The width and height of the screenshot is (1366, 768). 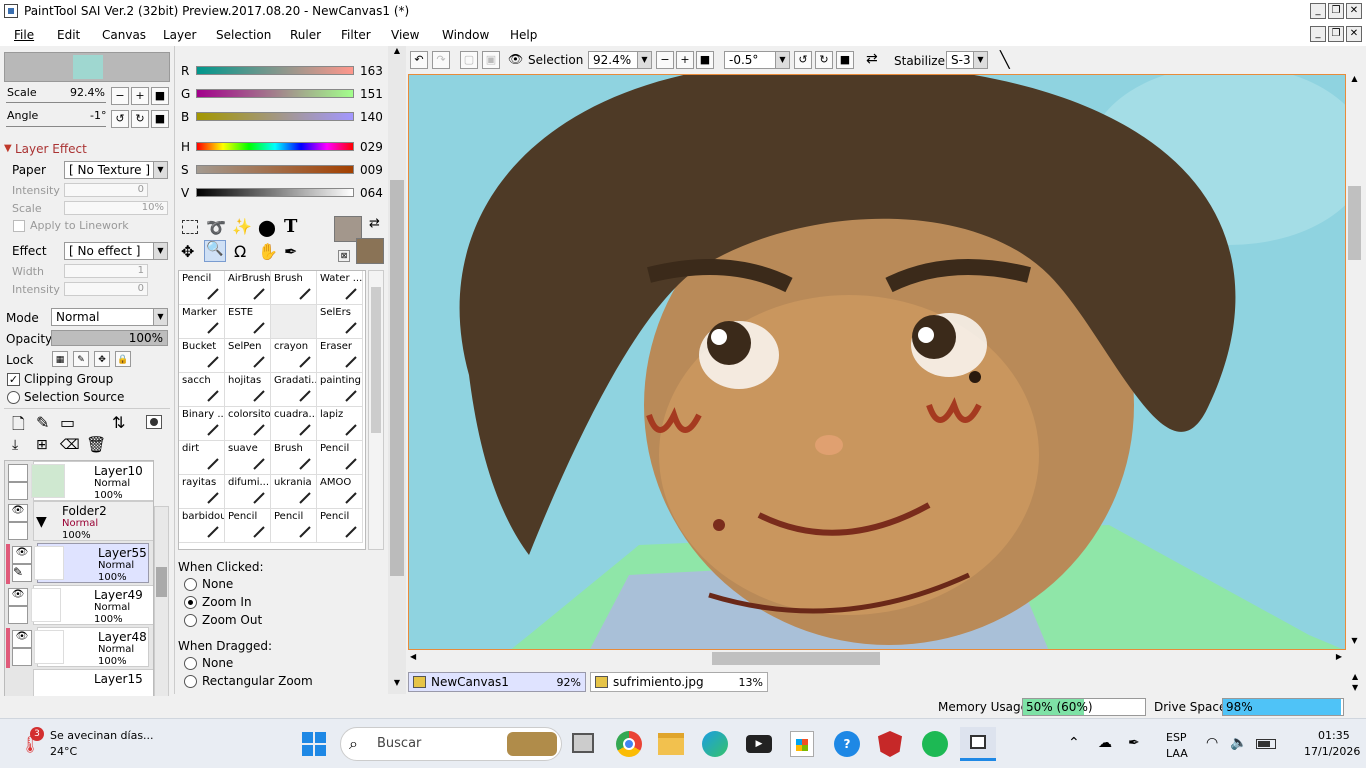 I want to click on clock-date: 17/1/2026, so click(x=1332, y=751).